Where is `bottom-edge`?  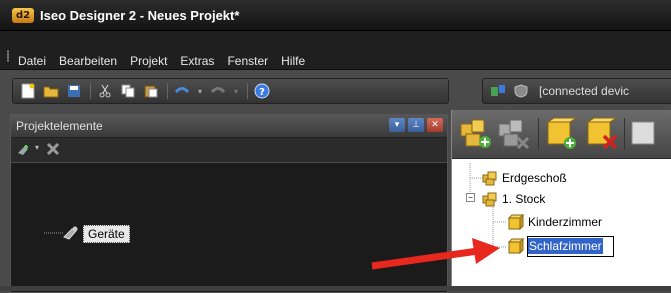
bottom-edge is located at coordinates (335, 288).